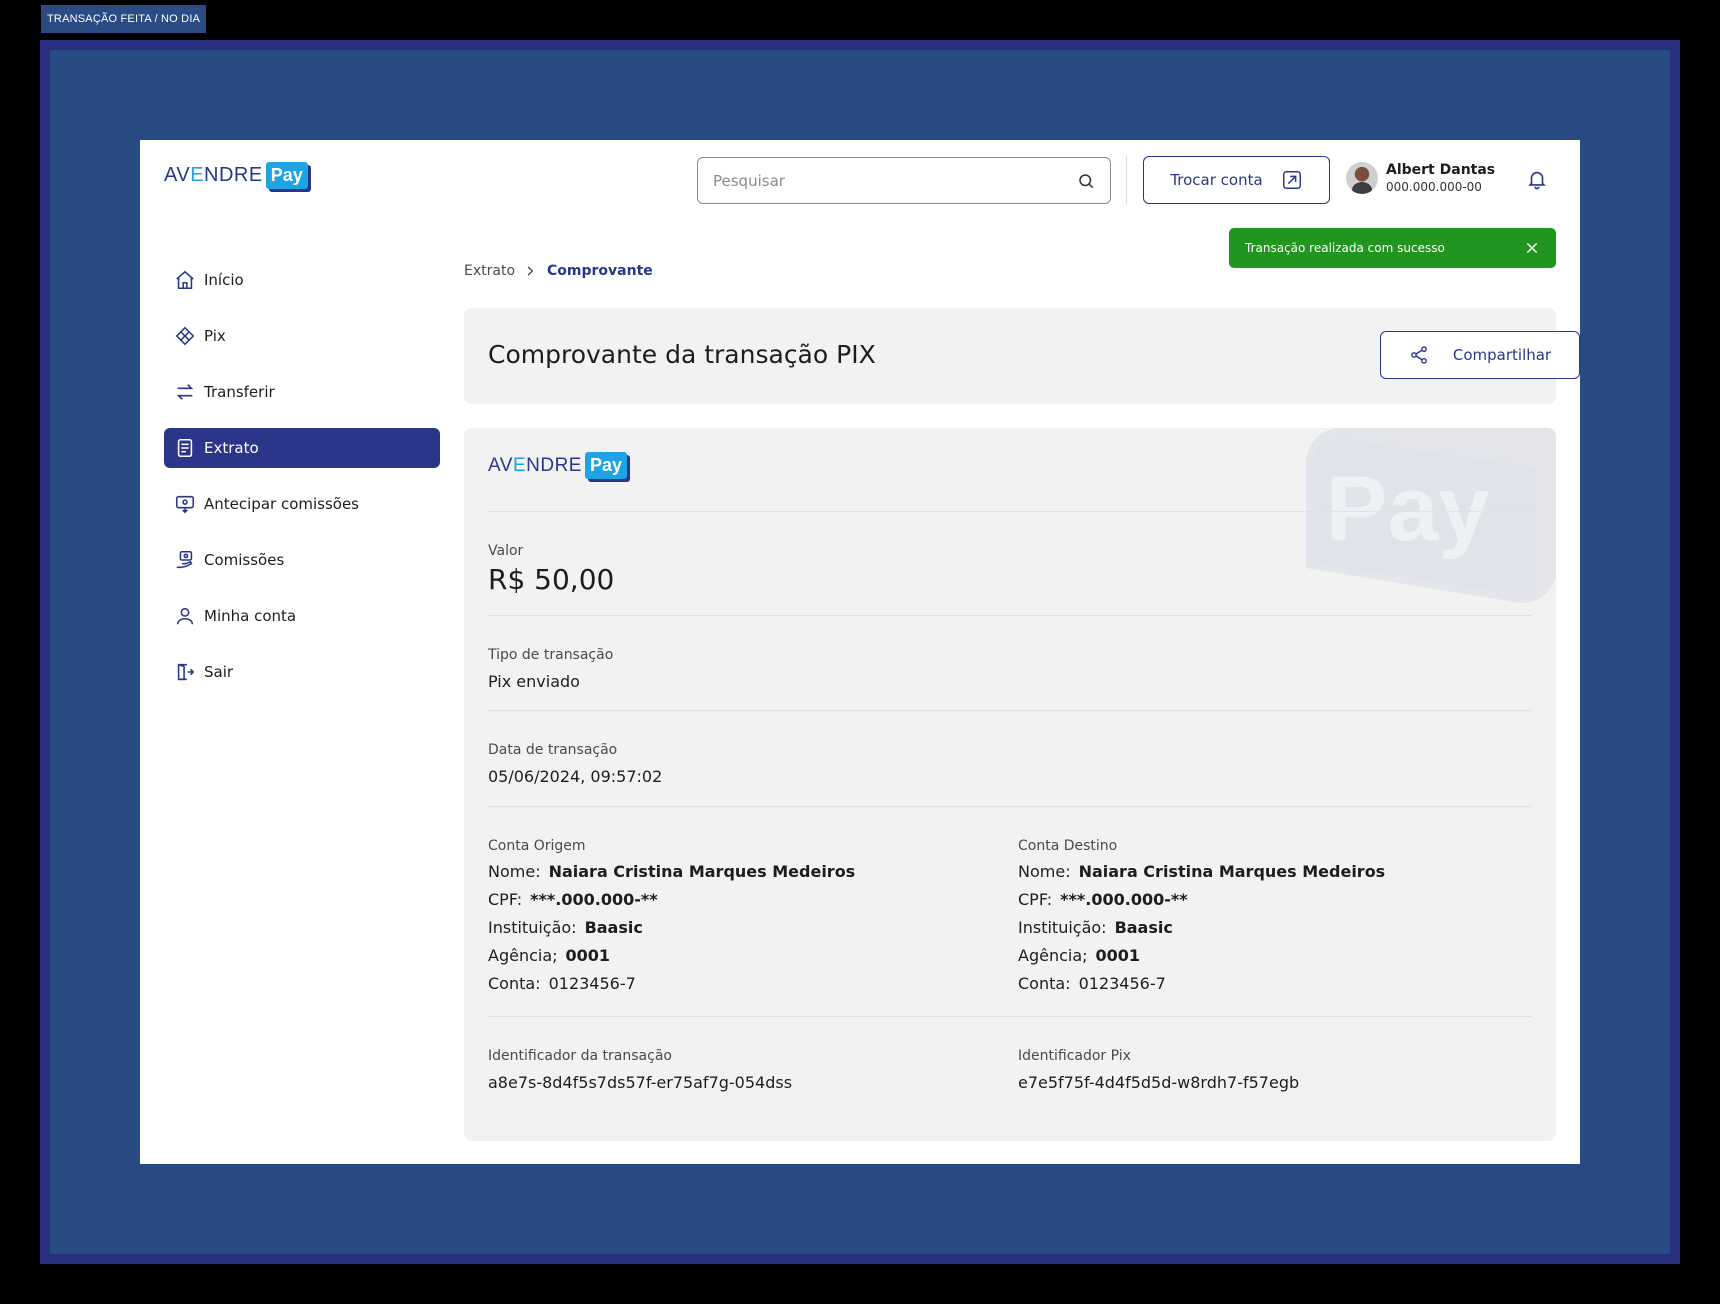 Image resolution: width=1720 pixels, height=1304 pixels. I want to click on origin-account-title: Conta Origem, so click(537, 846).